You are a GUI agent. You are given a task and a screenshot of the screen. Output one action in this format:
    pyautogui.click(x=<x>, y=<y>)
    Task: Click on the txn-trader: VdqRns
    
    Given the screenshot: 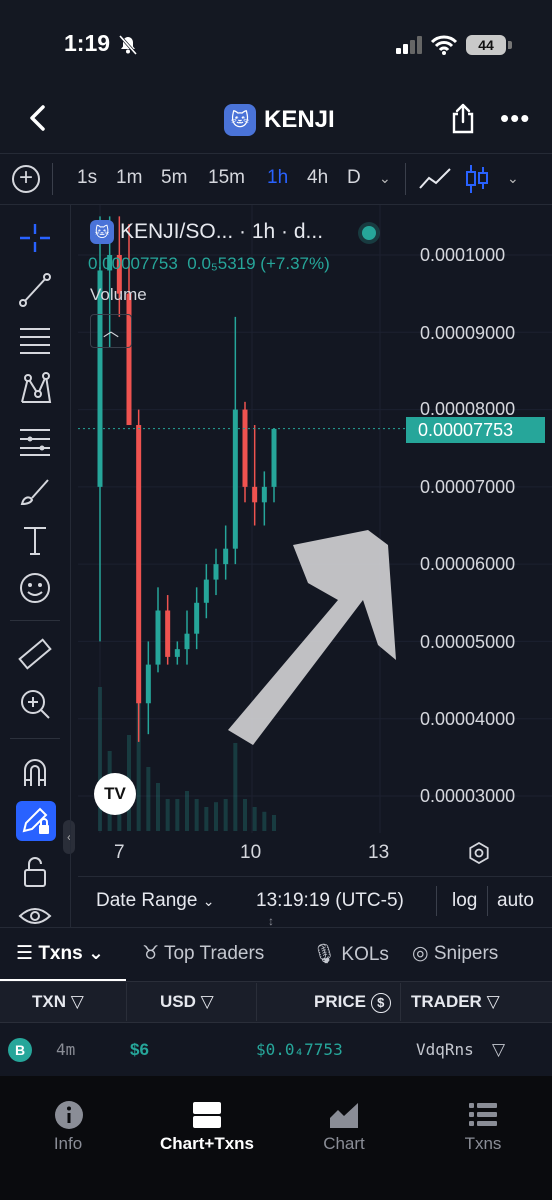 What is the action you would take?
    pyautogui.click(x=445, y=1049)
    